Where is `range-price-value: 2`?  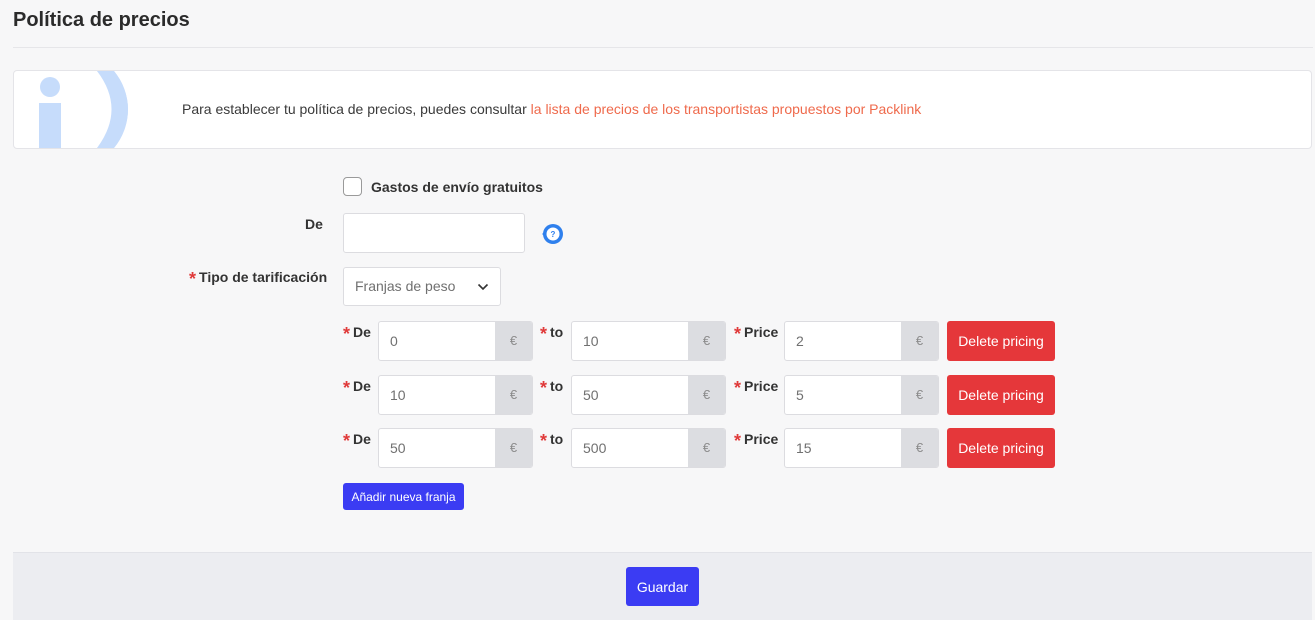
range-price-value: 2 is located at coordinates (800, 341).